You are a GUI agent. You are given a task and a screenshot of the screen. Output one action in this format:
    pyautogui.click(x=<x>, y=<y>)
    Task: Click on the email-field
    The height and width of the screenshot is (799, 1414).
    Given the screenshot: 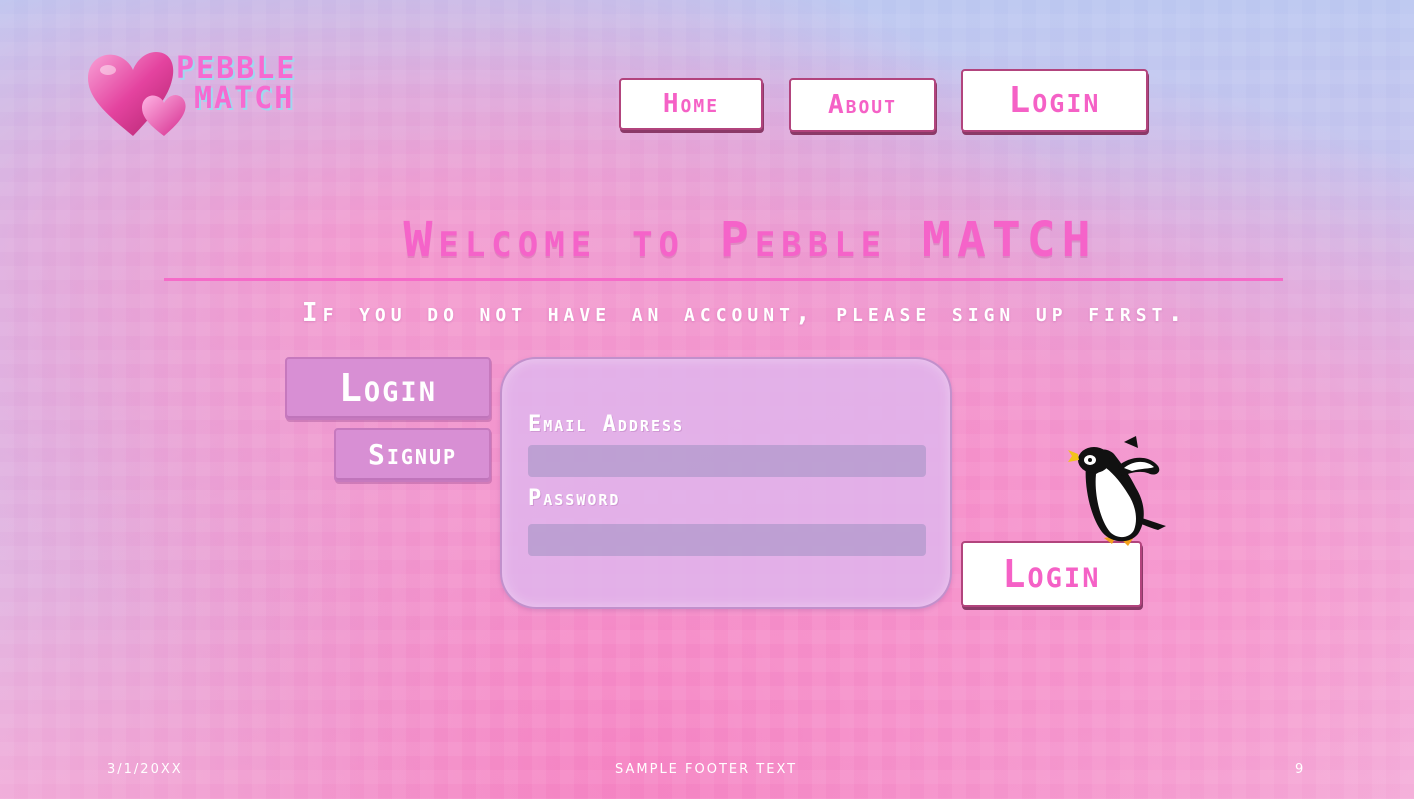 What is the action you would take?
    pyautogui.click(x=727, y=461)
    